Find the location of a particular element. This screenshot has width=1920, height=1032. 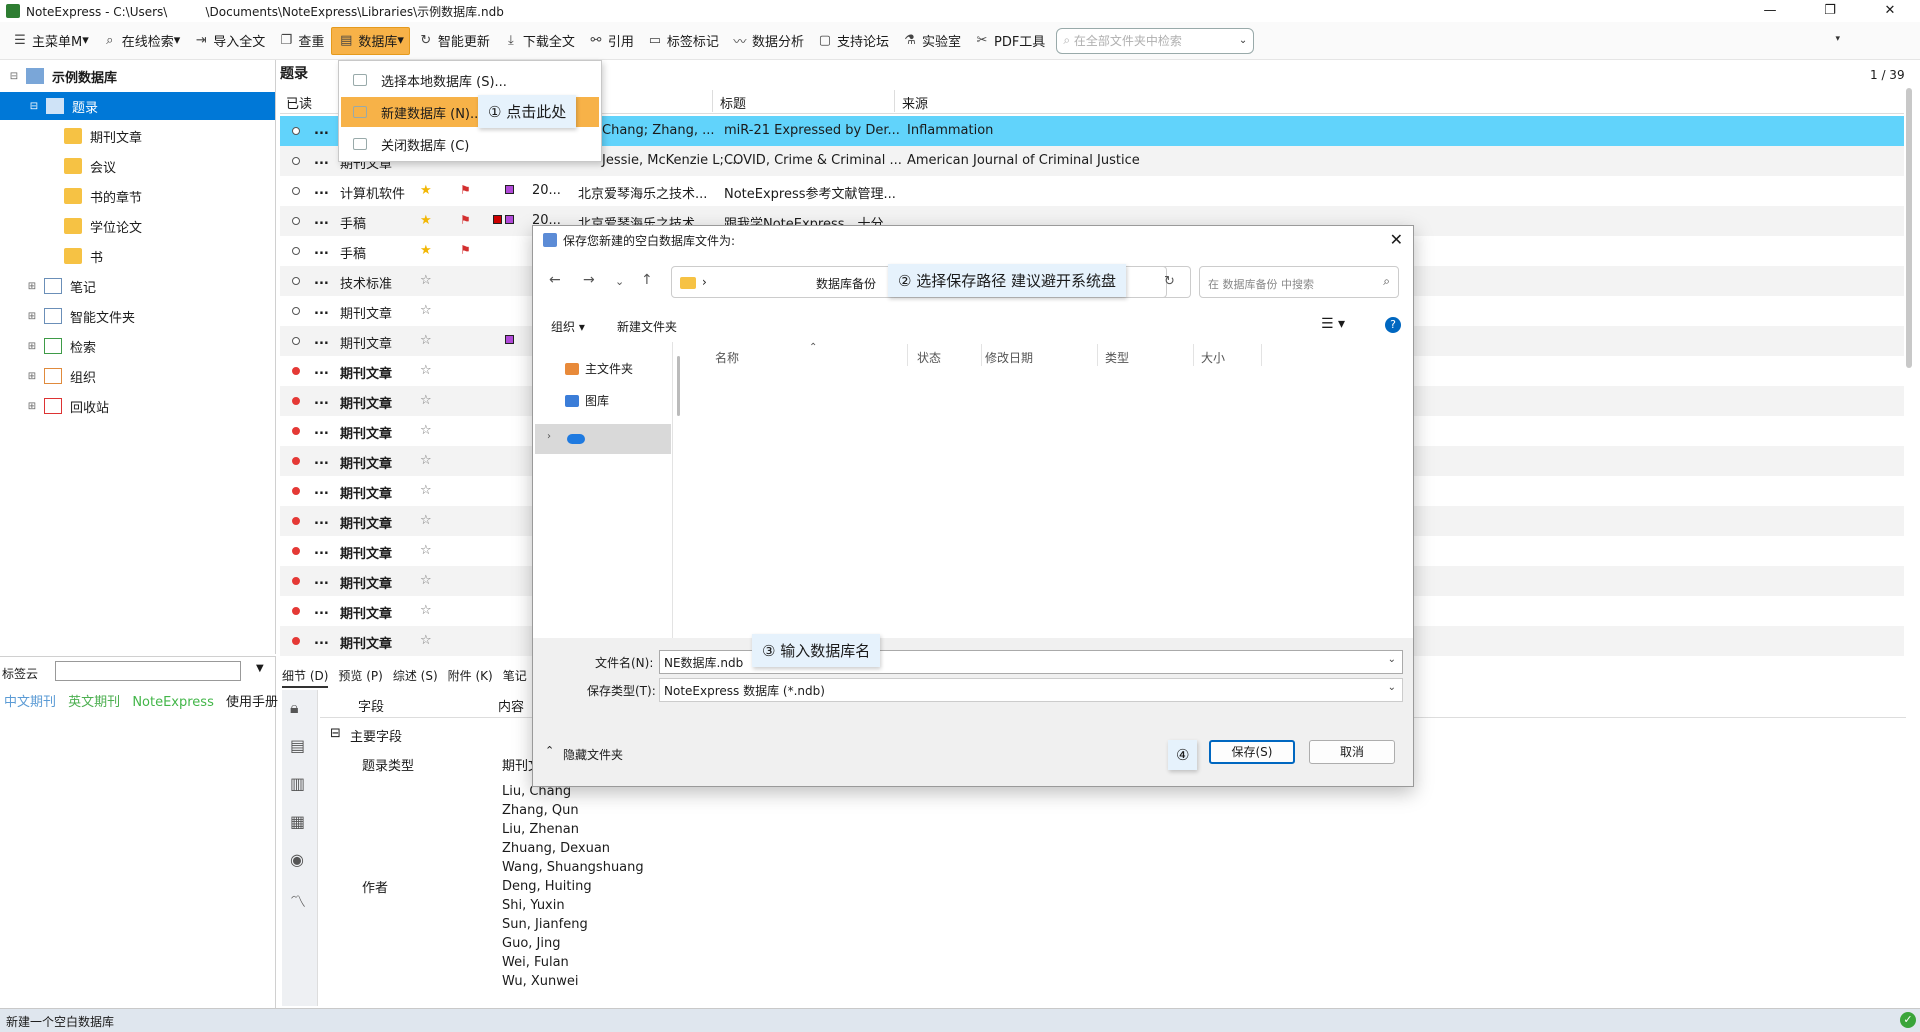

hide-folders-button: 隐藏文件夹 is located at coordinates (593, 754).